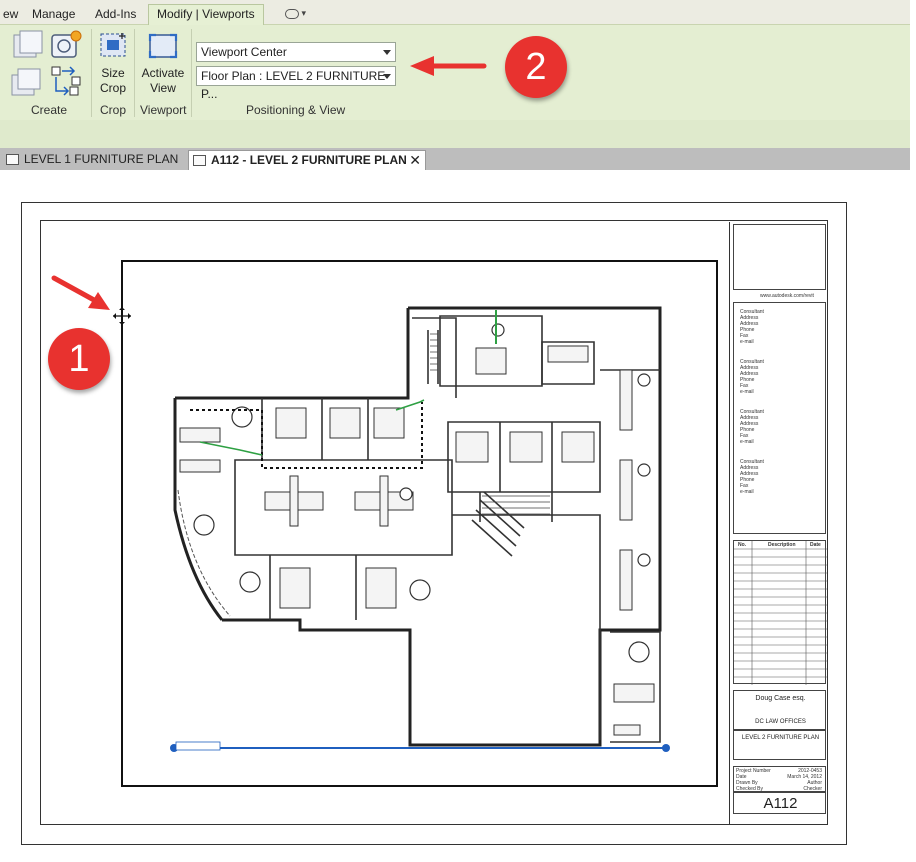 The image size is (916, 862). Describe the element at coordinates (101, 159) in the screenshot. I see `view-tab-label: LEVEL 1 FURNITURE PLAN` at that location.